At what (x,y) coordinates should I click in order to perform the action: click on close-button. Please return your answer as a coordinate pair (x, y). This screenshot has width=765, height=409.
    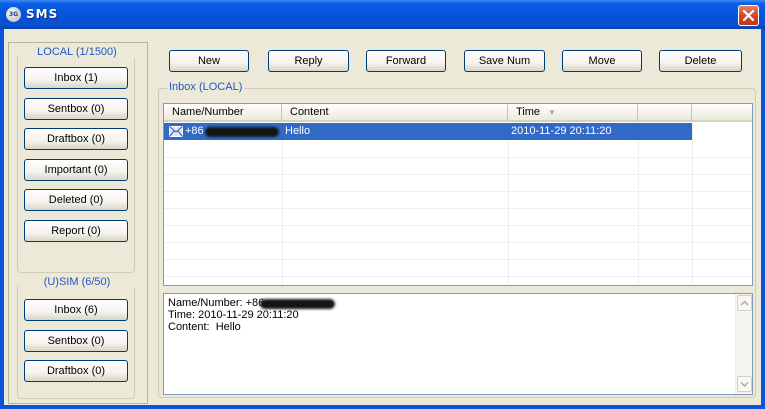
    Looking at the image, I should click on (748, 15).